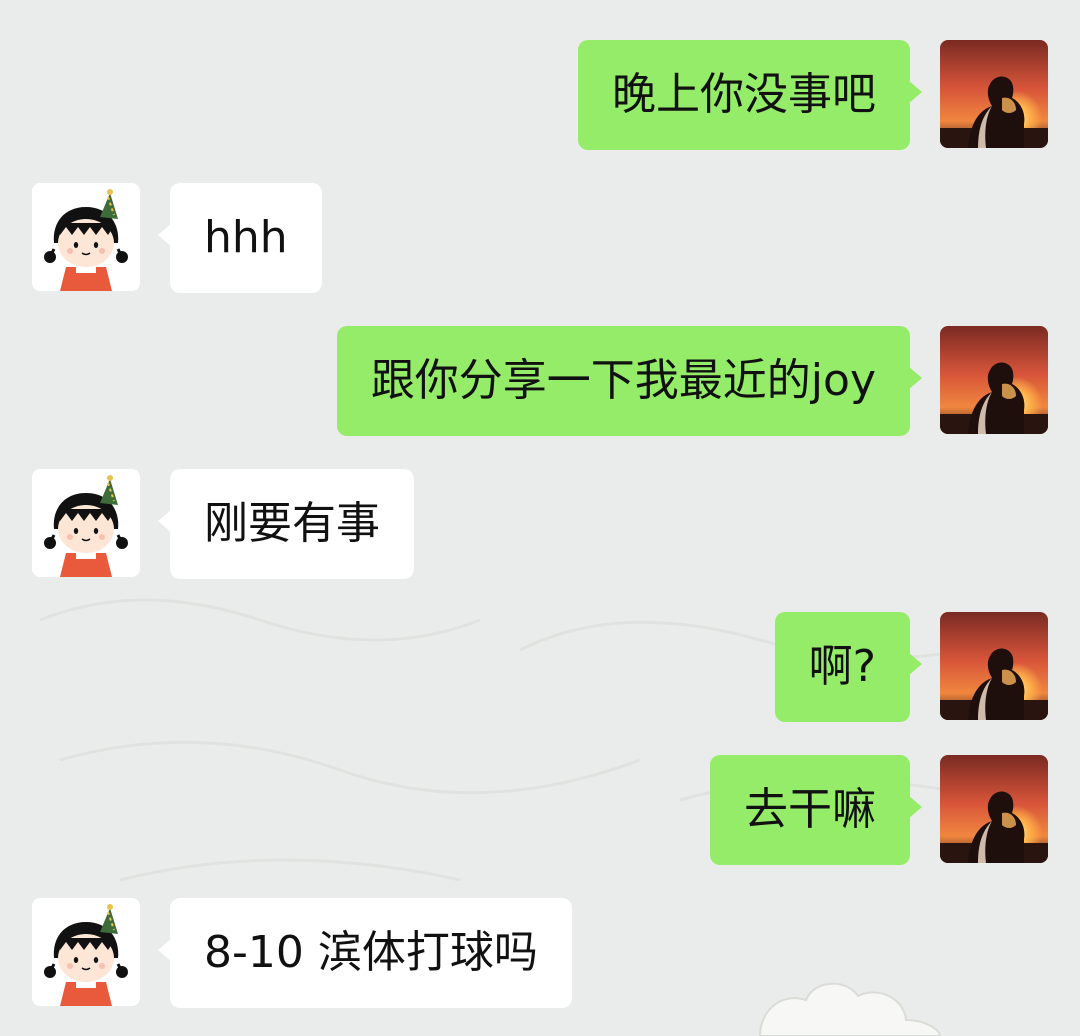 The width and height of the screenshot is (1080, 1036). I want to click on message-row: 去干嘛, so click(540, 811).